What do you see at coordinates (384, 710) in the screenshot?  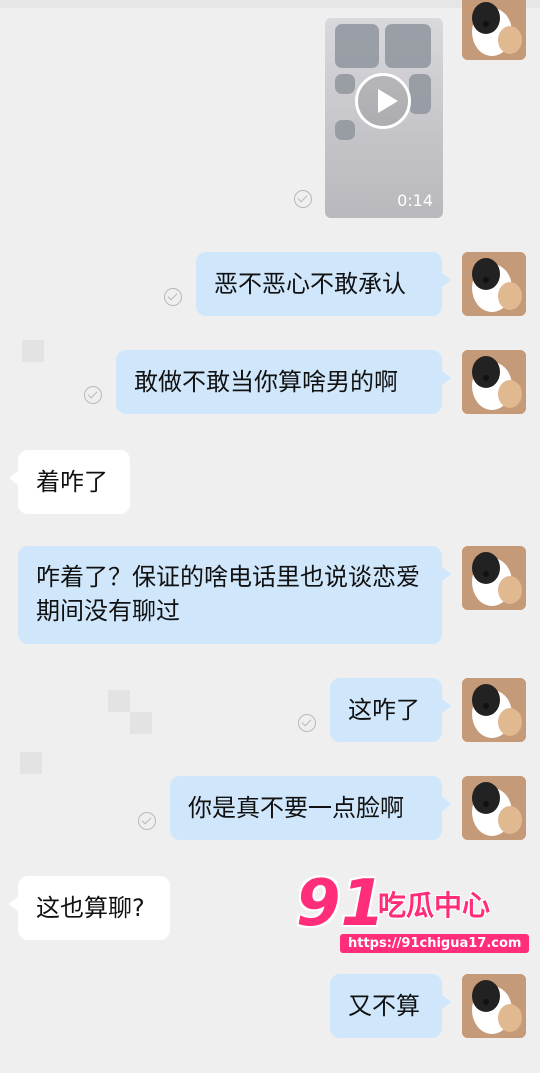 I see `message-text: 这咋了` at bounding box center [384, 710].